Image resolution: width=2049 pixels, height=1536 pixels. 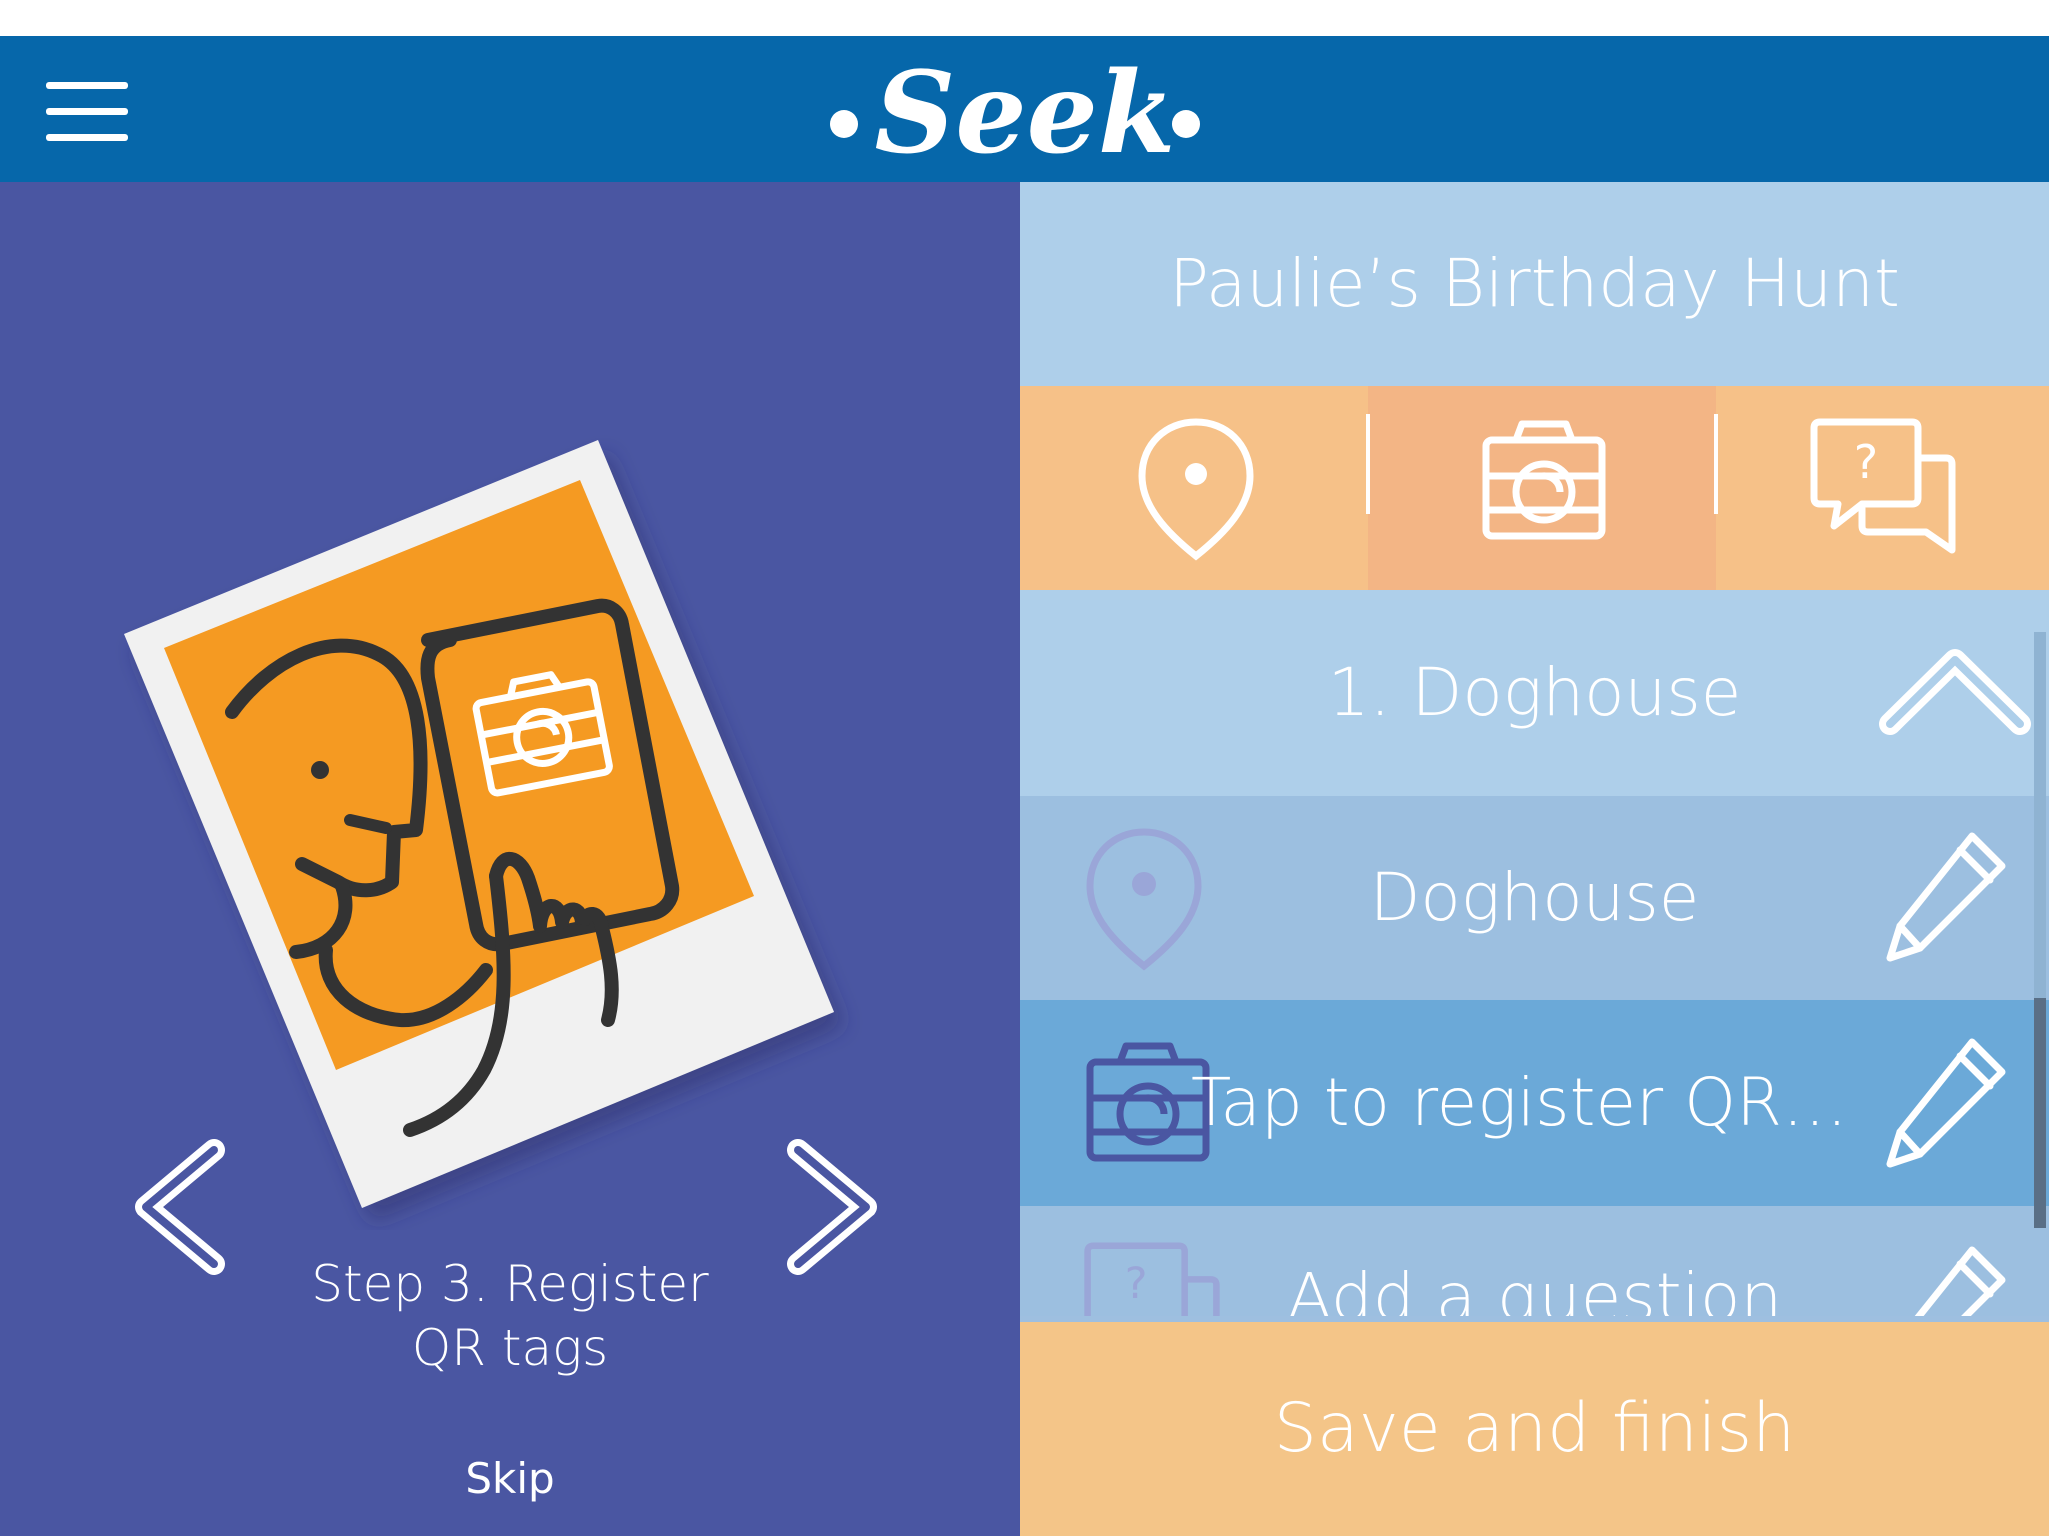 What do you see at coordinates (510, 1479) in the screenshot?
I see `skip-link: Skip` at bounding box center [510, 1479].